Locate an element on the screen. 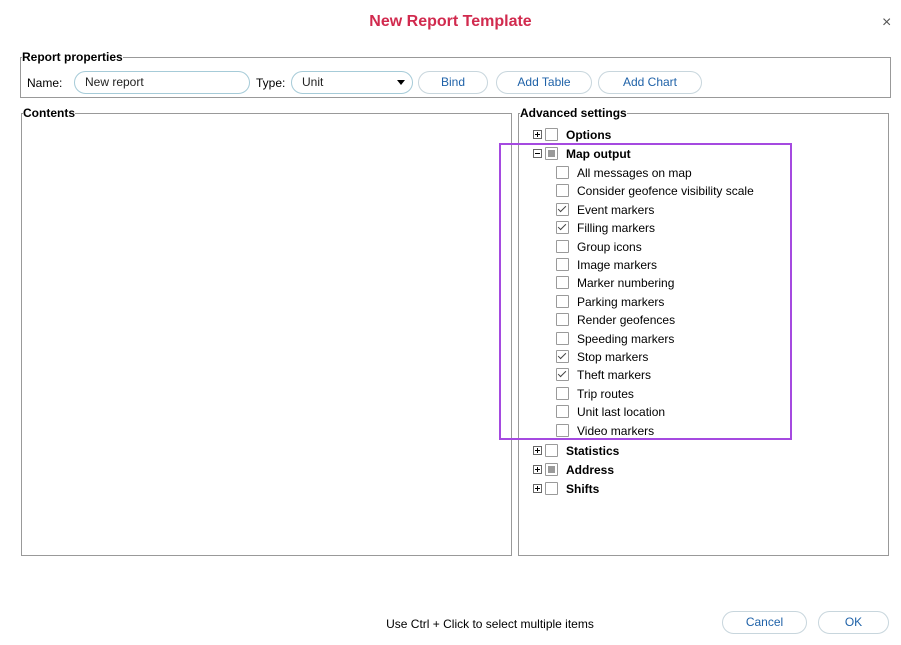 The image size is (901, 645). tree-label: Shifts is located at coordinates (583, 489).